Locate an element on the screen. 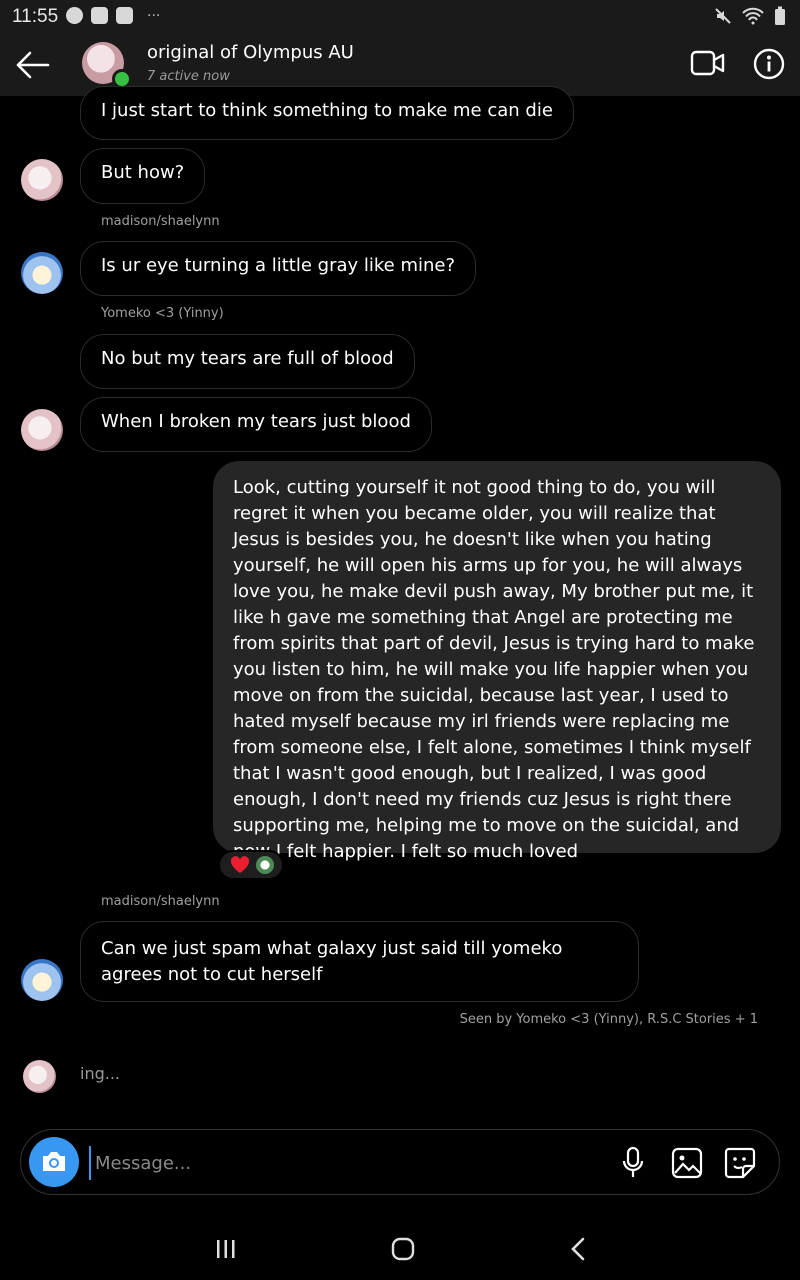 Image resolution: width=800 pixels, height=1280 pixels. typing-avatar is located at coordinates (39, 1076).